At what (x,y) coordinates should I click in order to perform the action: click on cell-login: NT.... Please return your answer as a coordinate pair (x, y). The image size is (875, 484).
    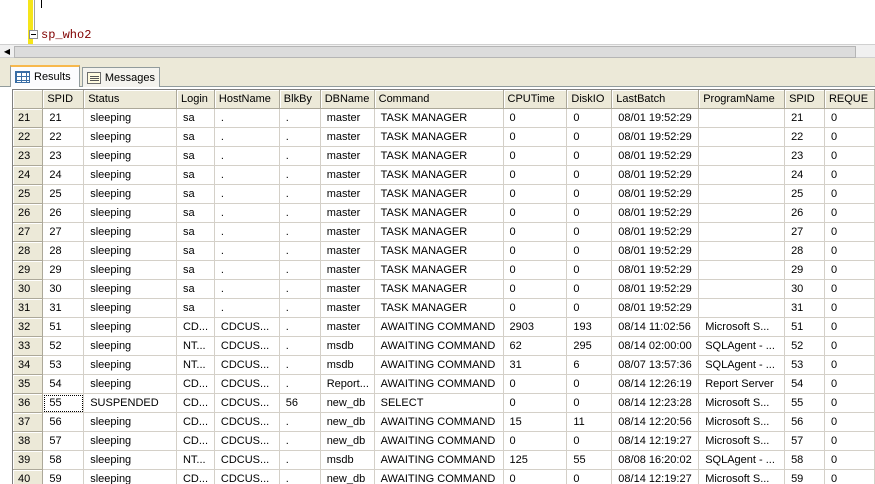
    Looking at the image, I should click on (195, 346).